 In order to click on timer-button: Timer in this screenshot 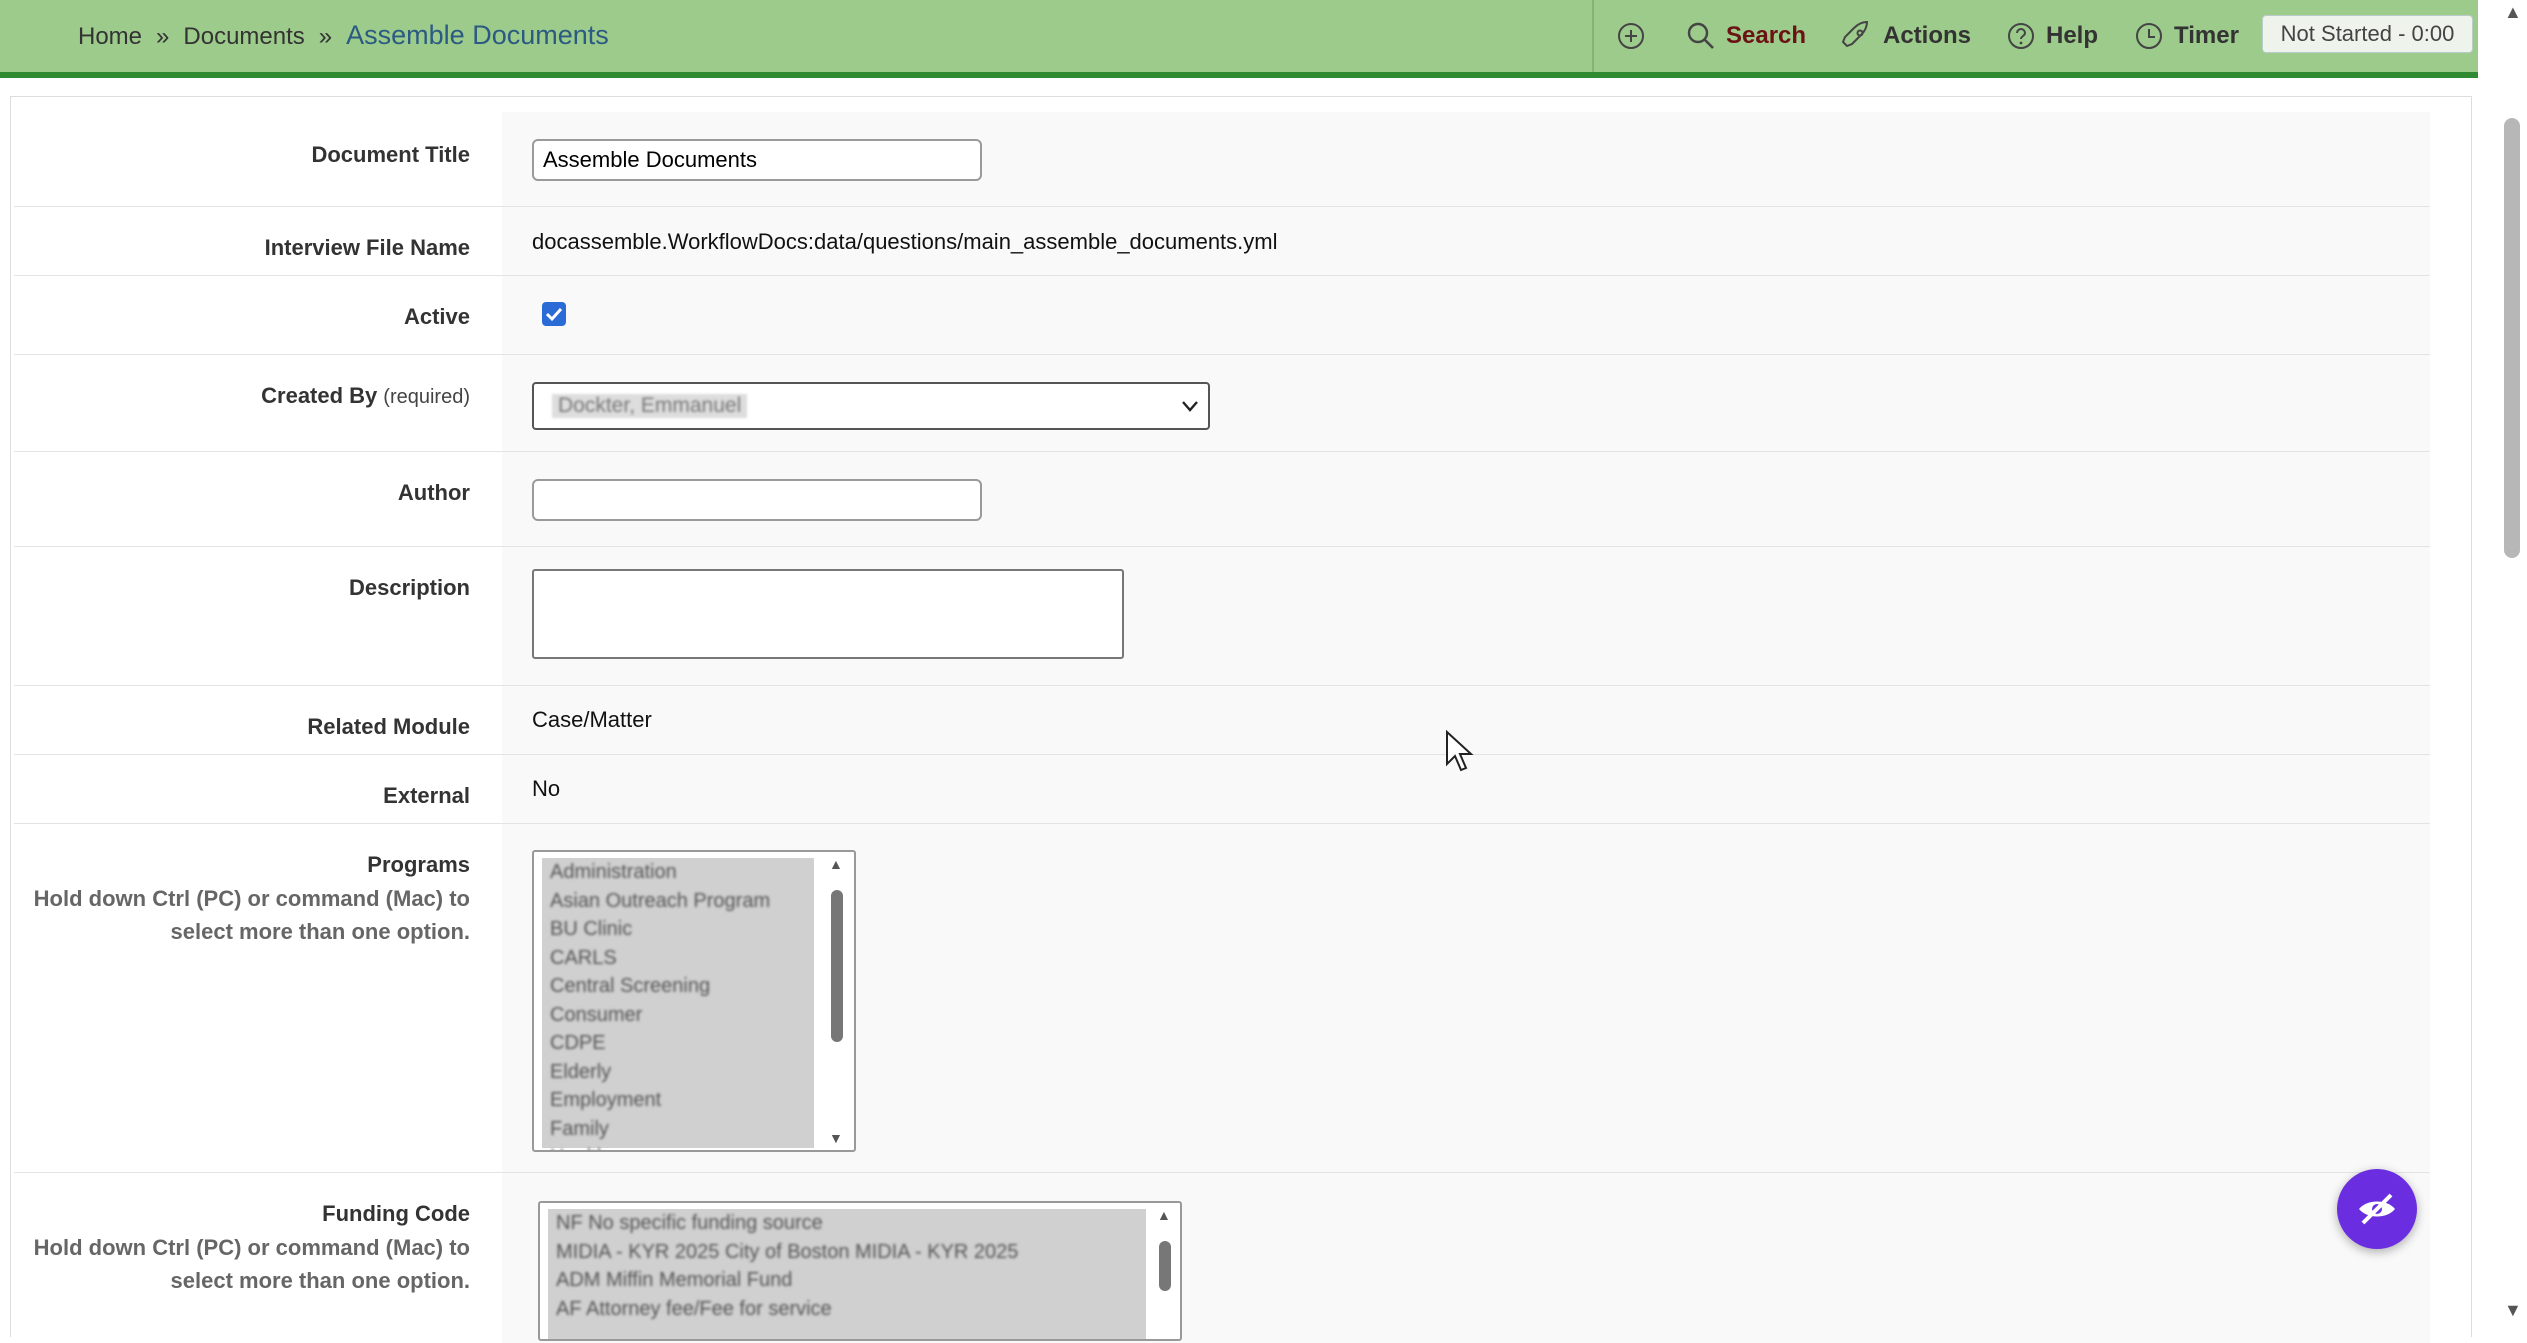, I will do `click(2186, 36)`.